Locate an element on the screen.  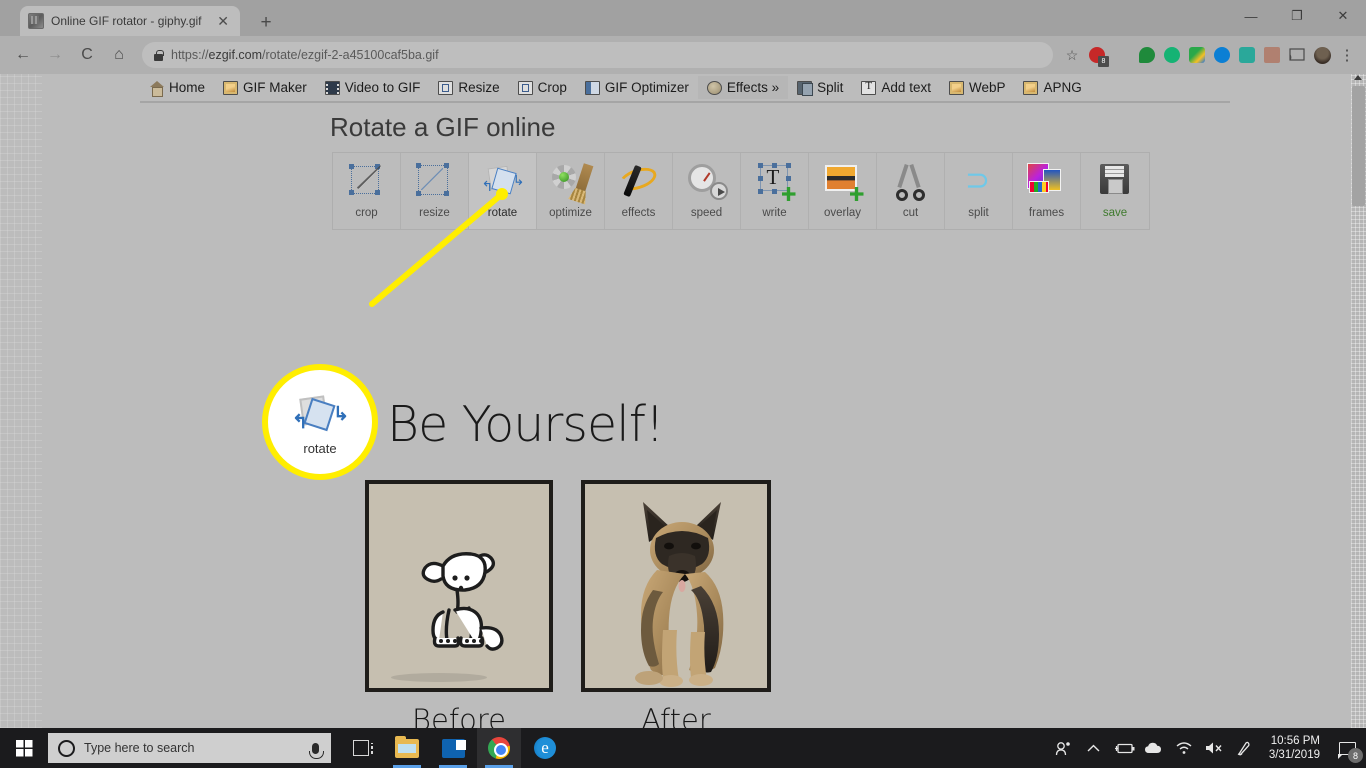
show-hidden-icons-chevron is located at coordinates (1094, 748).